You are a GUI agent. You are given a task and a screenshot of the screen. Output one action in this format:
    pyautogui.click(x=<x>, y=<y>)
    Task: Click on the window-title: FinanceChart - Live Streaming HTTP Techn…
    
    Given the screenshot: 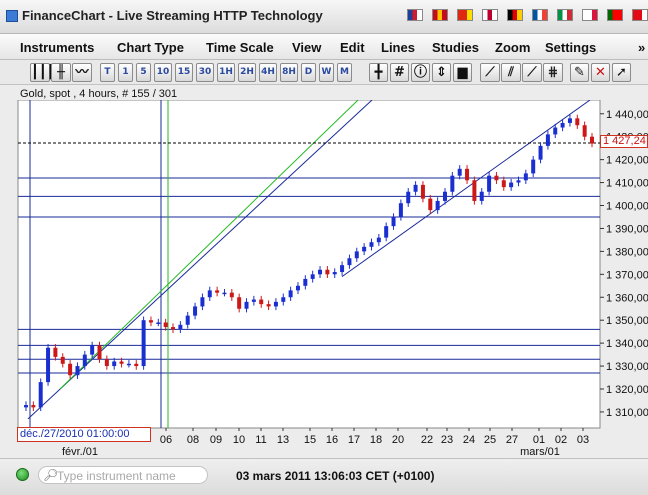 What is the action you would take?
    pyautogui.click(x=172, y=15)
    